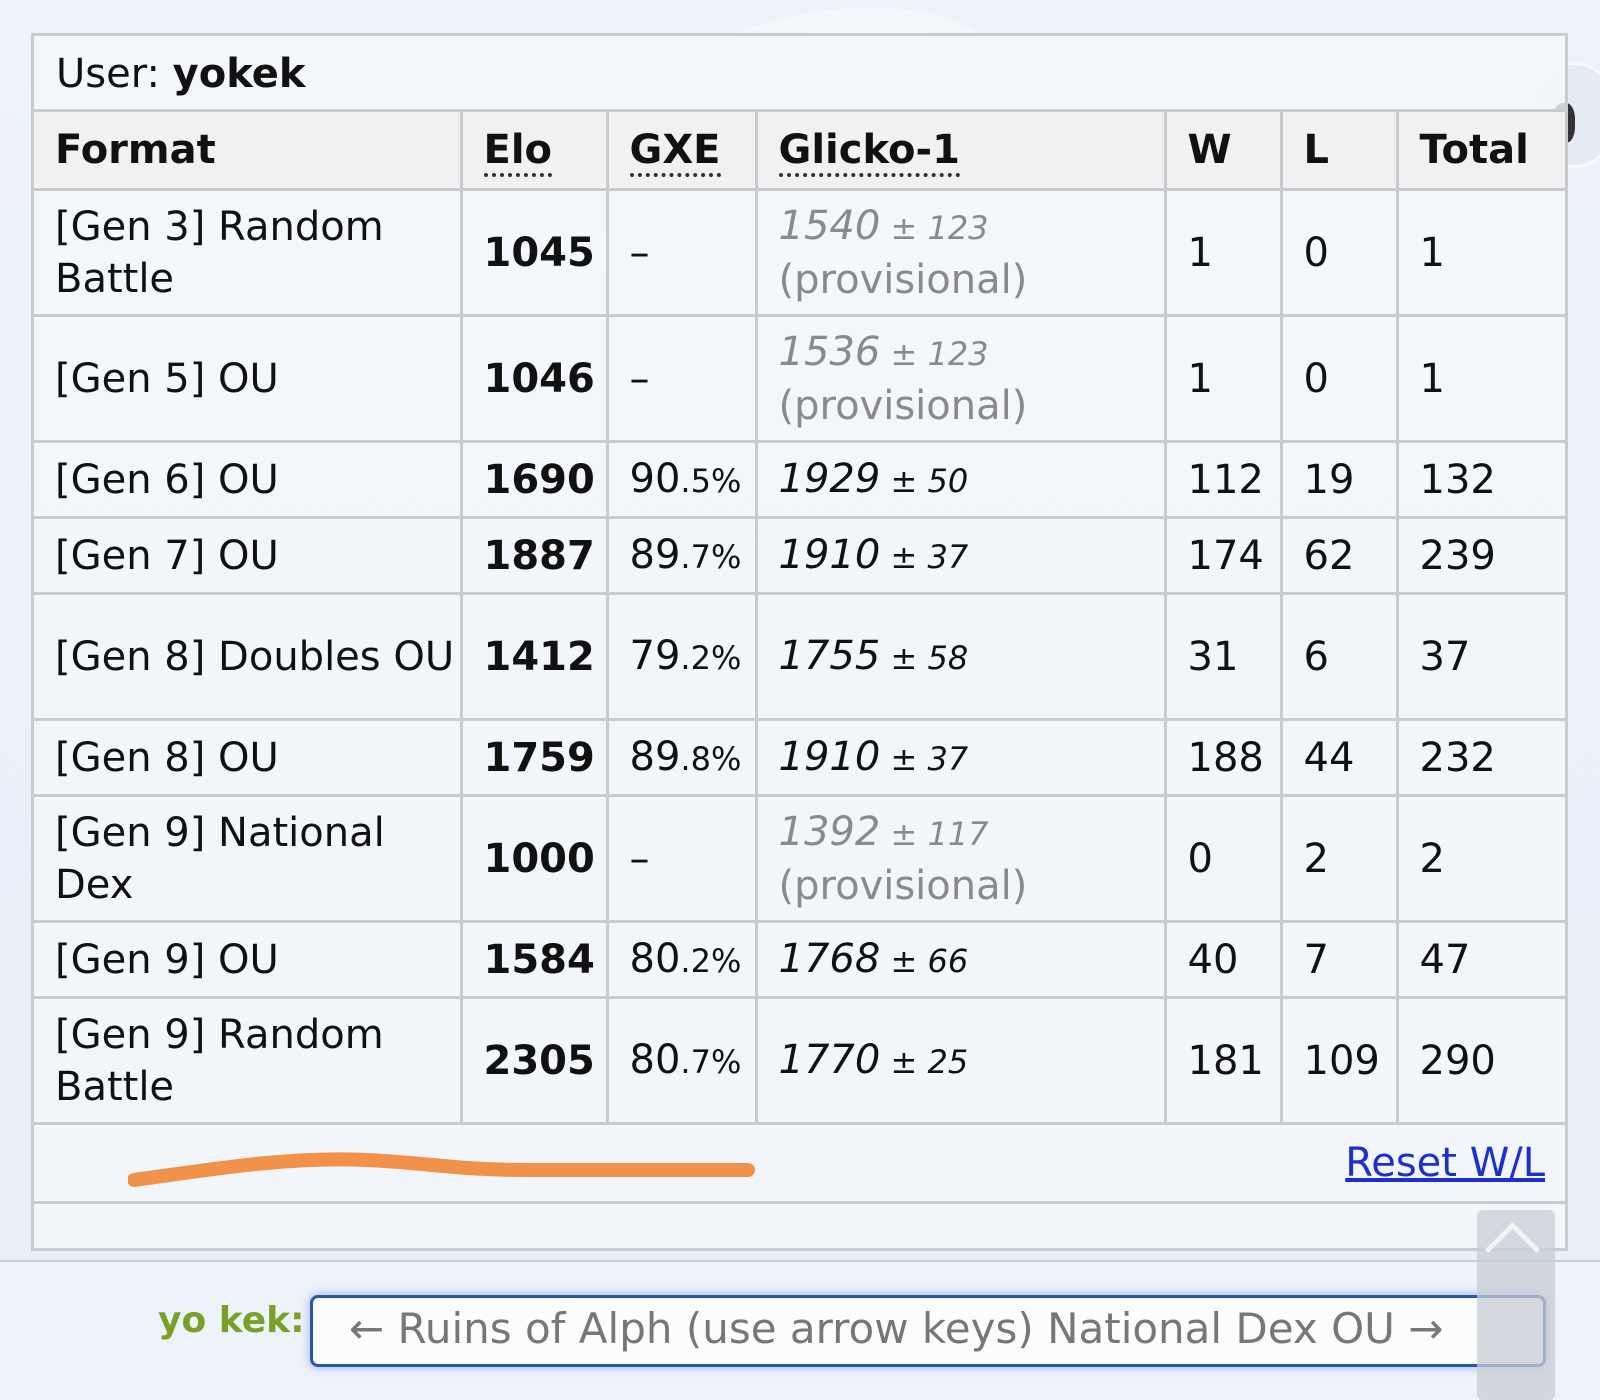  I want to click on footer-cell: Reset W/L, so click(799, 1163).